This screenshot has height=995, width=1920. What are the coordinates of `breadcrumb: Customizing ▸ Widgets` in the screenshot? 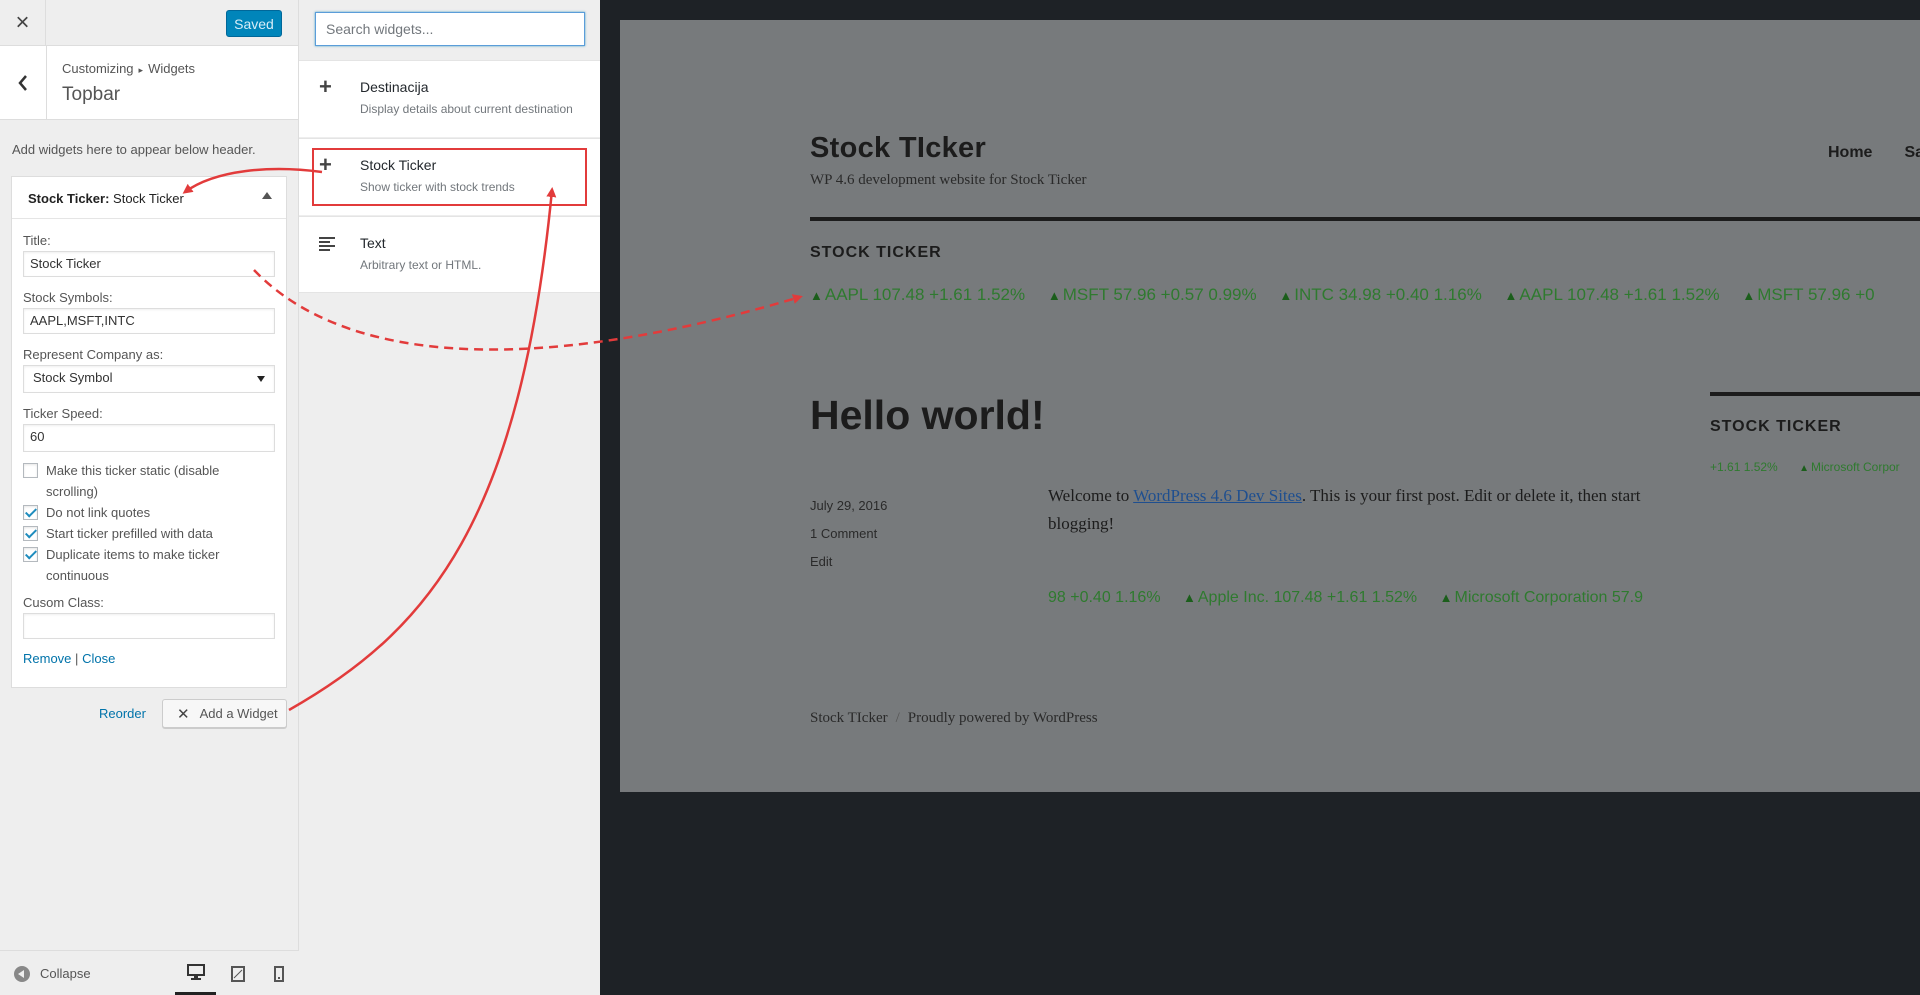 It's located at (128, 68).